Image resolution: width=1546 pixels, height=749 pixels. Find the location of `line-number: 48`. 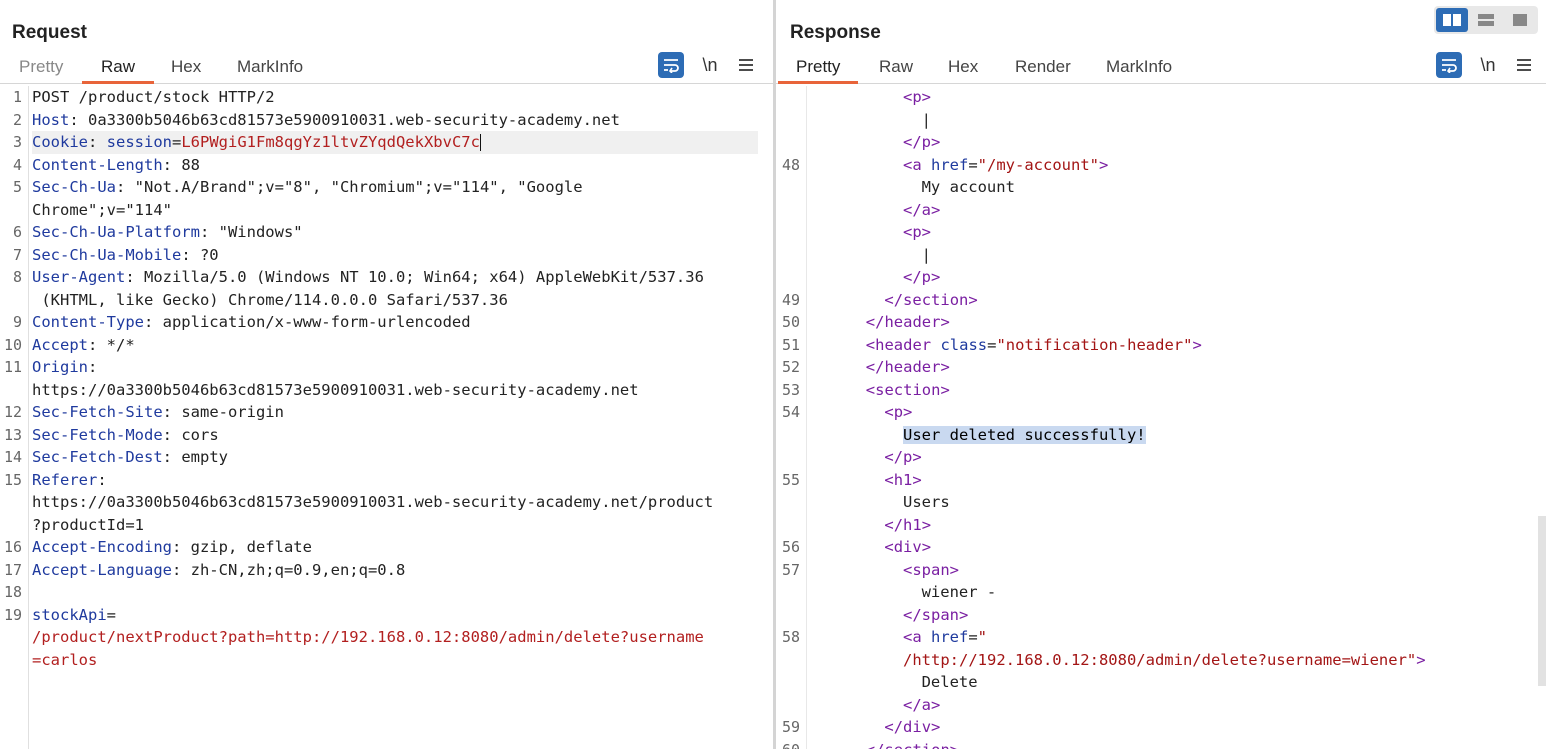

line-number: 48 is located at coordinates (790, 164).